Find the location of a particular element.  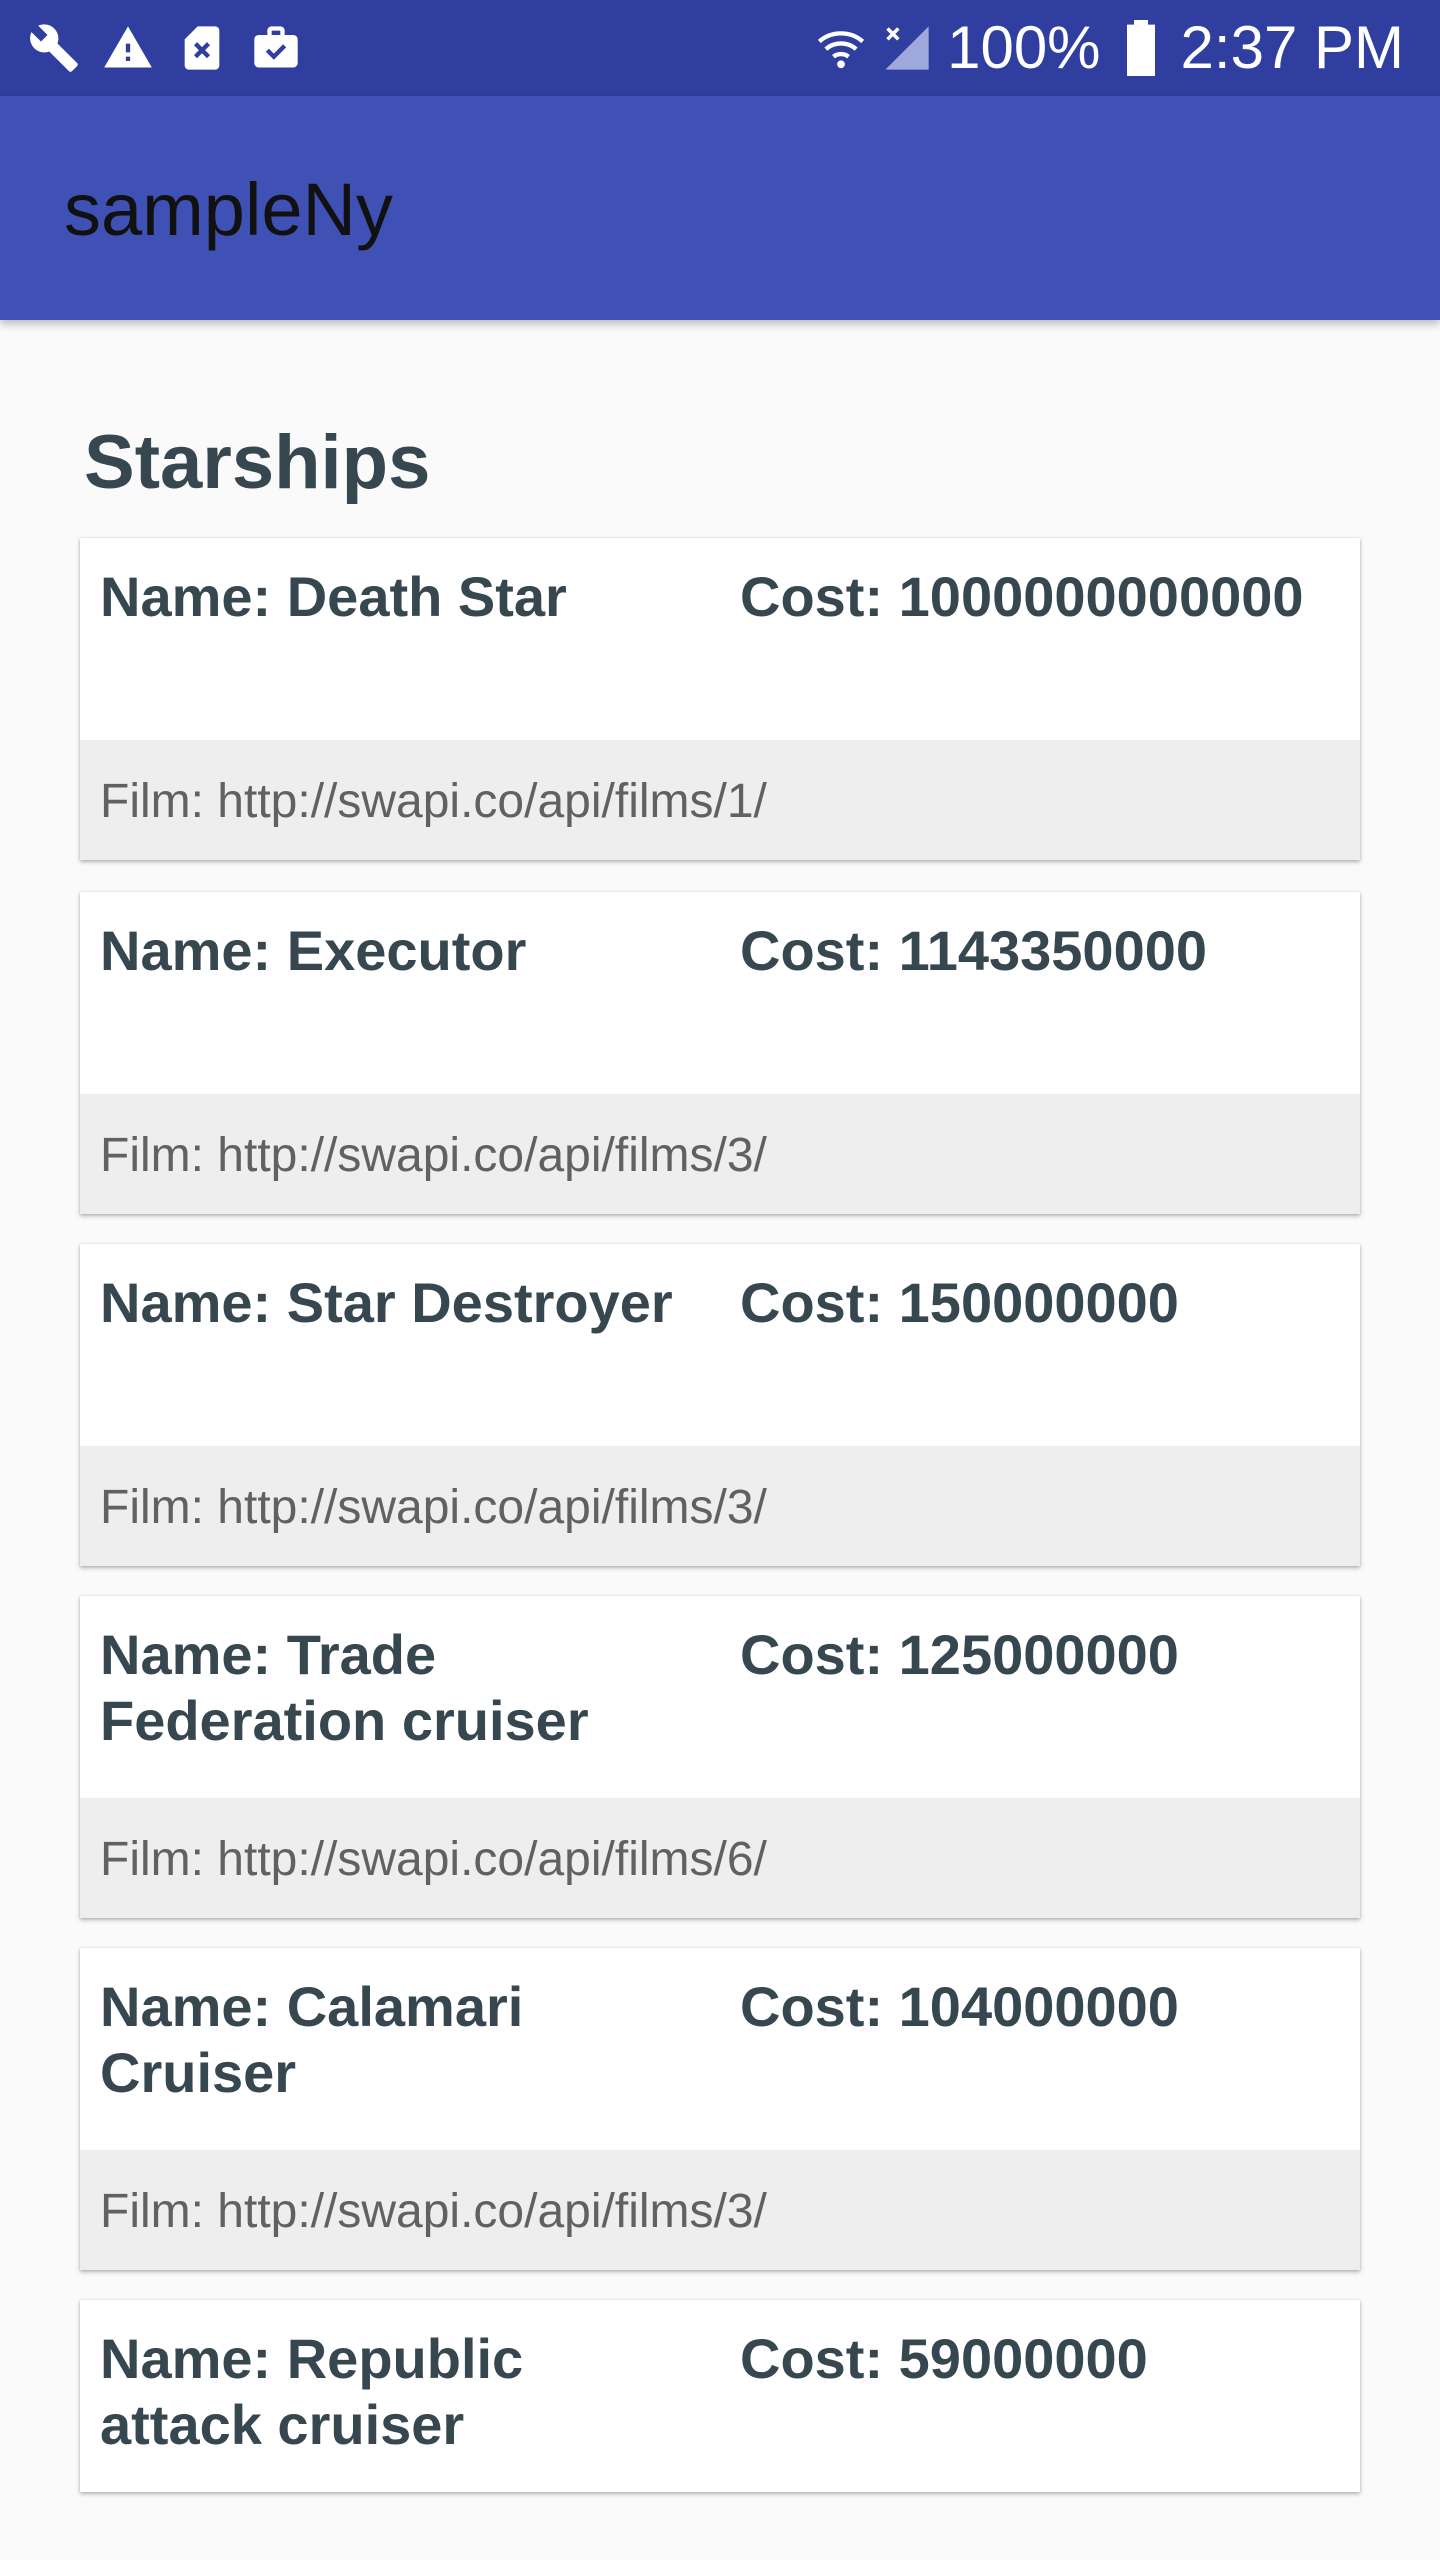

wrench-icon is located at coordinates (54, 48).